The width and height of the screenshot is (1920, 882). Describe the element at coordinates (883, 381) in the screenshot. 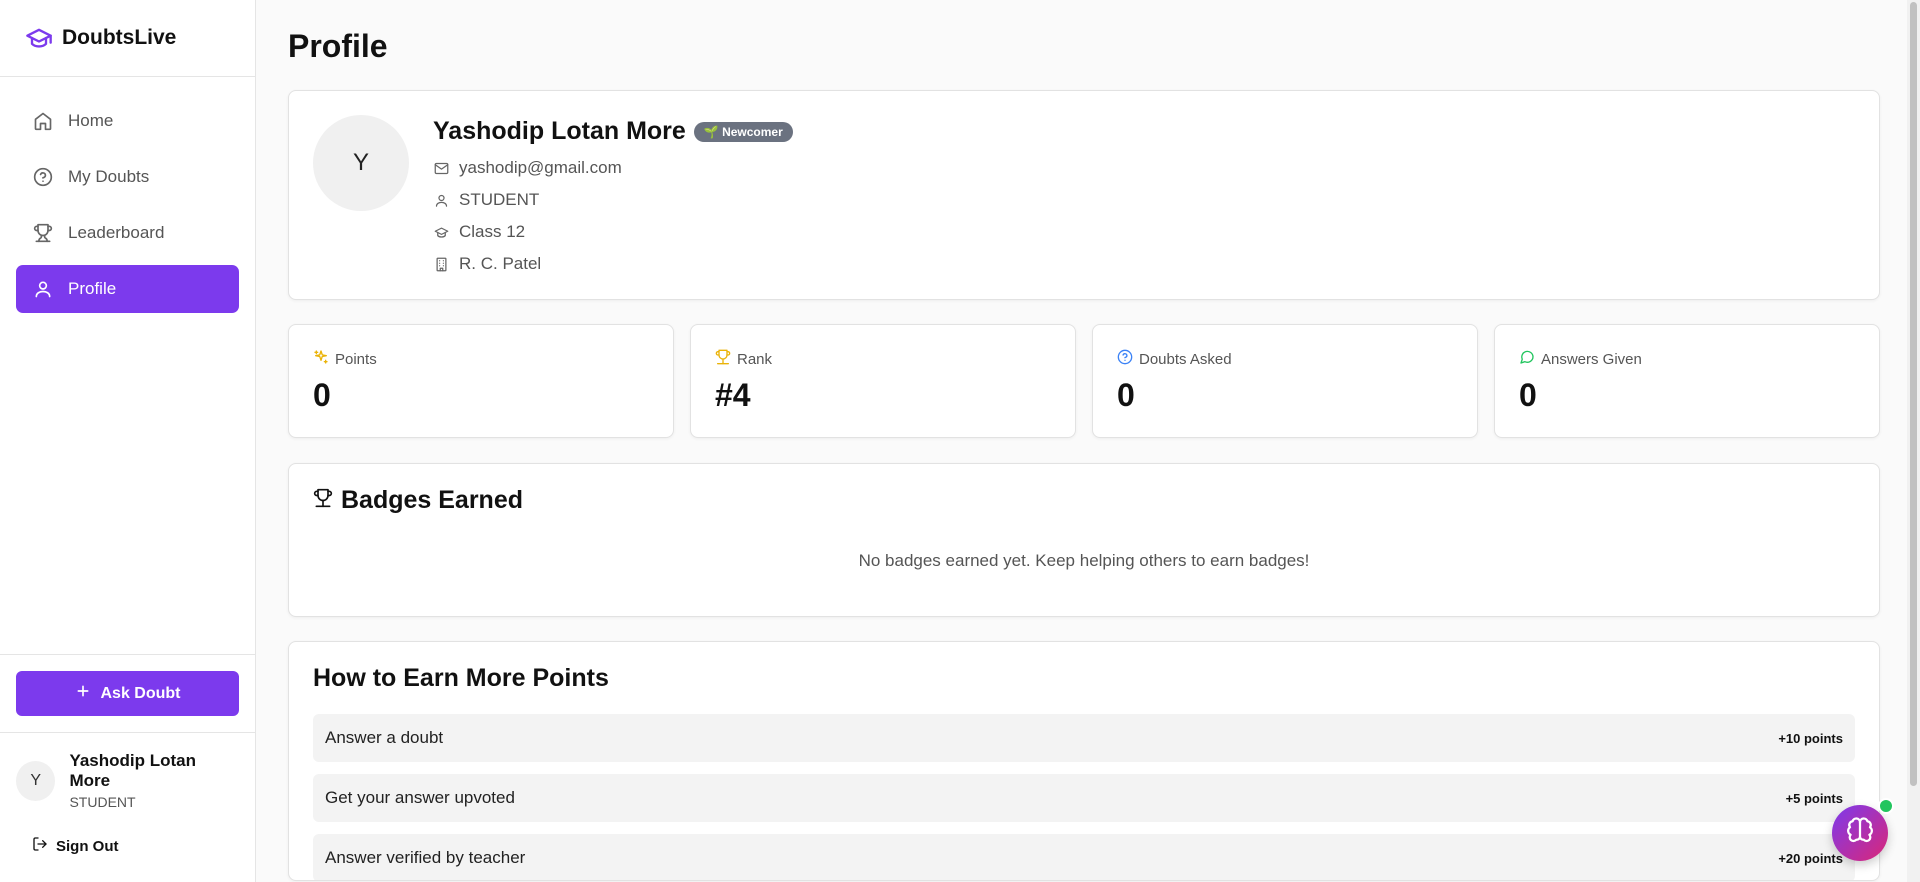

I see `stat-card-rank: Rank #4` at that location.